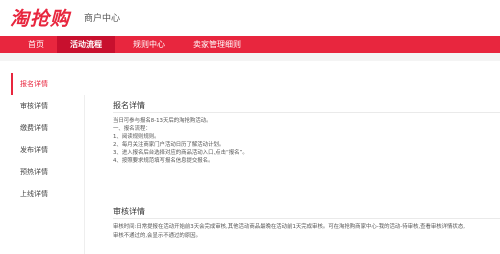 The height and width of the screenshot is (254, 500). What do you see at coordinates (217, 44) in the screenshot?
I see `nav-item-seller-rules: 卖家管理细则` at bounding box center [217, 44].